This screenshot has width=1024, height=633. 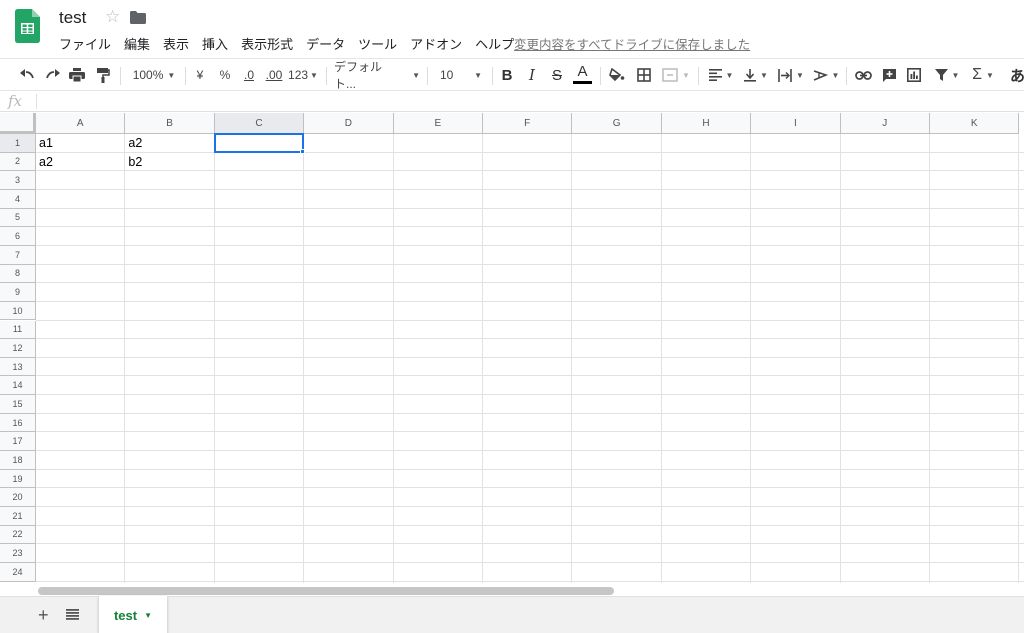 What do you see at coordinates (18, 218) in the screenshot?
I see `row-header-5: 5` at bounding box center [18, 218].